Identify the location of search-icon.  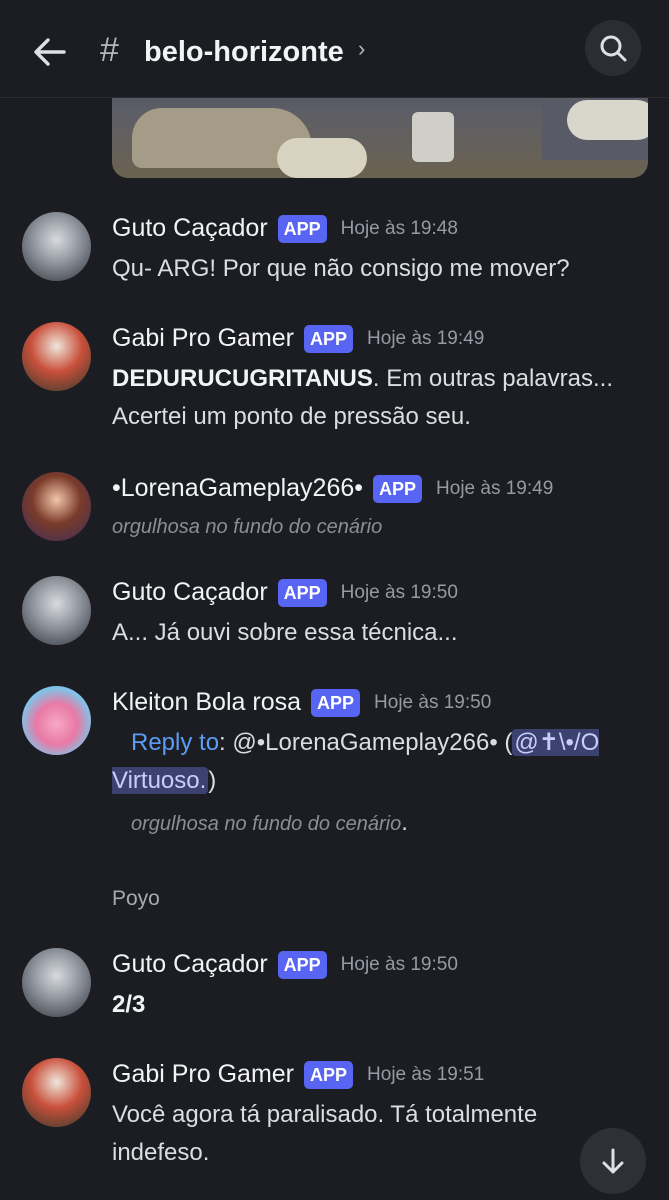
(613, 48).